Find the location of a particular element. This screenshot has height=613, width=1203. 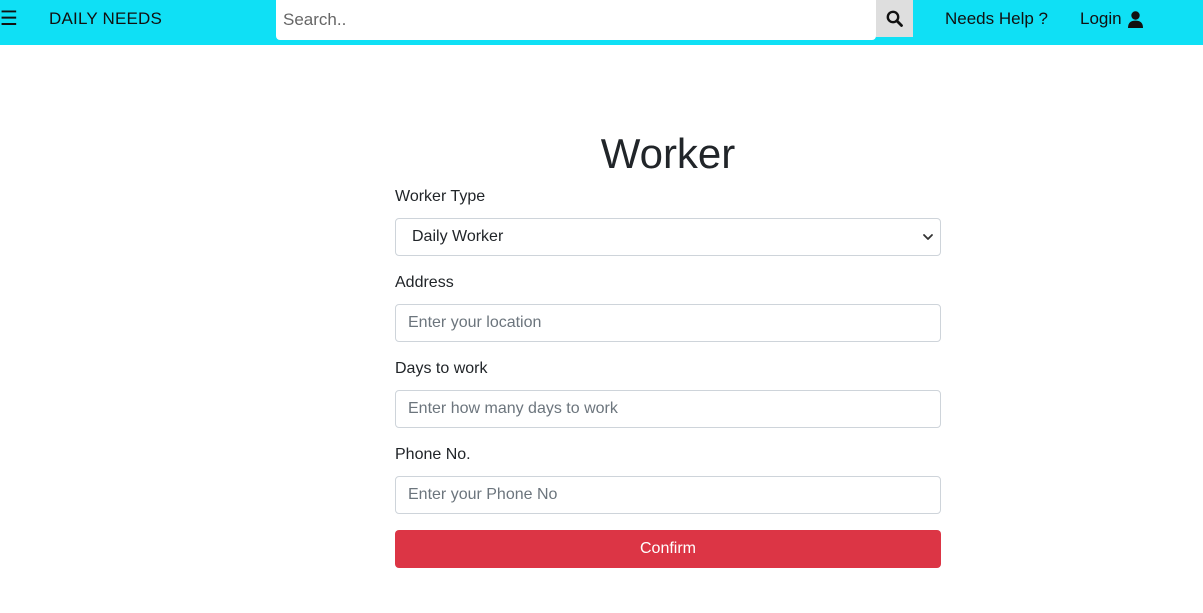

needs-help-link: Needs Help ? is located at coordinates (996, 19).